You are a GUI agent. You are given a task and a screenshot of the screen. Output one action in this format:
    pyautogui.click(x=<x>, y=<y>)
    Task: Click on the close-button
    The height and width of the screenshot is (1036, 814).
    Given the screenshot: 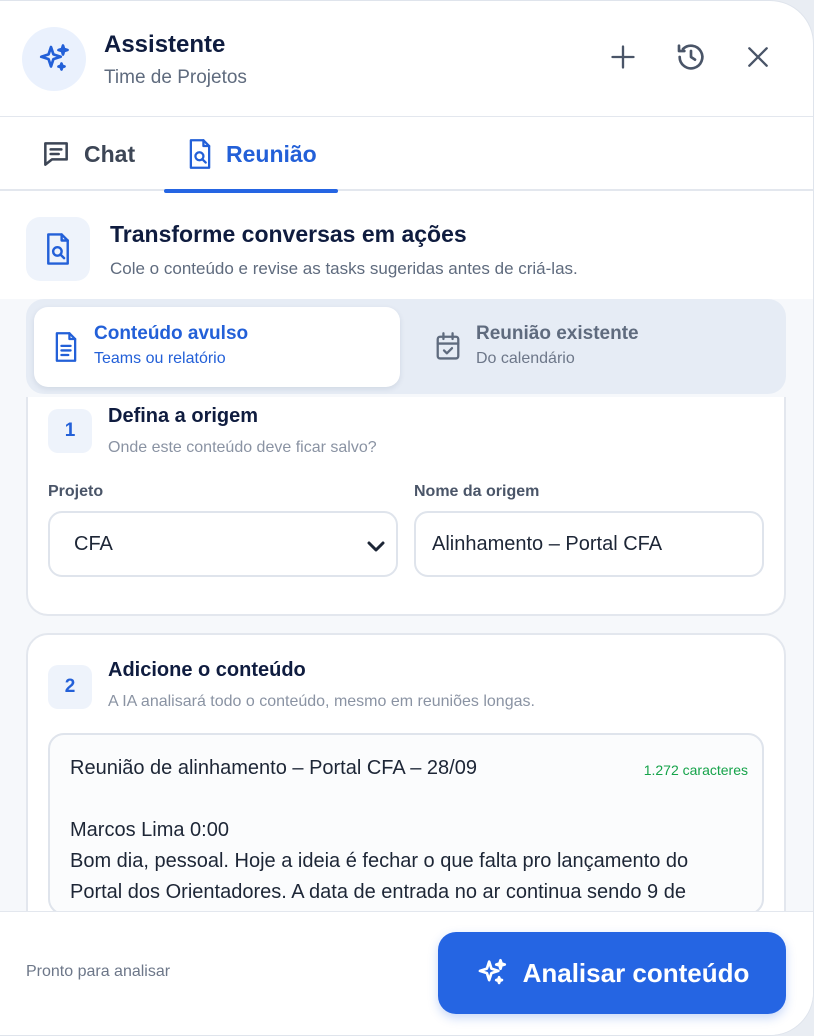 What is the action you would take?
    pyautogui.click(x=758, y=57)
    